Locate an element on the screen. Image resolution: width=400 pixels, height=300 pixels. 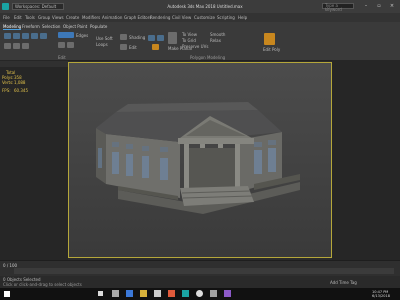
search-input: Type a keyword is located at coordinates (338, 7).